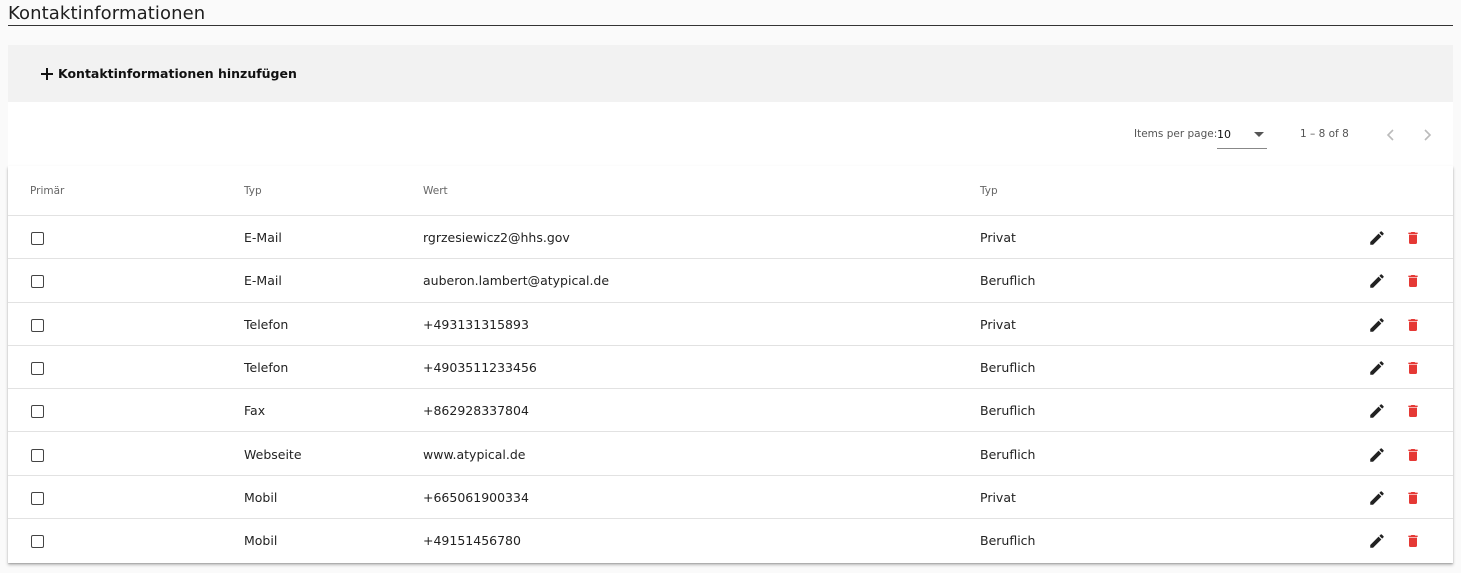  Describe the element at coordinates (730, 411) in the screenshot. I see `table-row: Fax +862928337804 Beruflich` at that location.